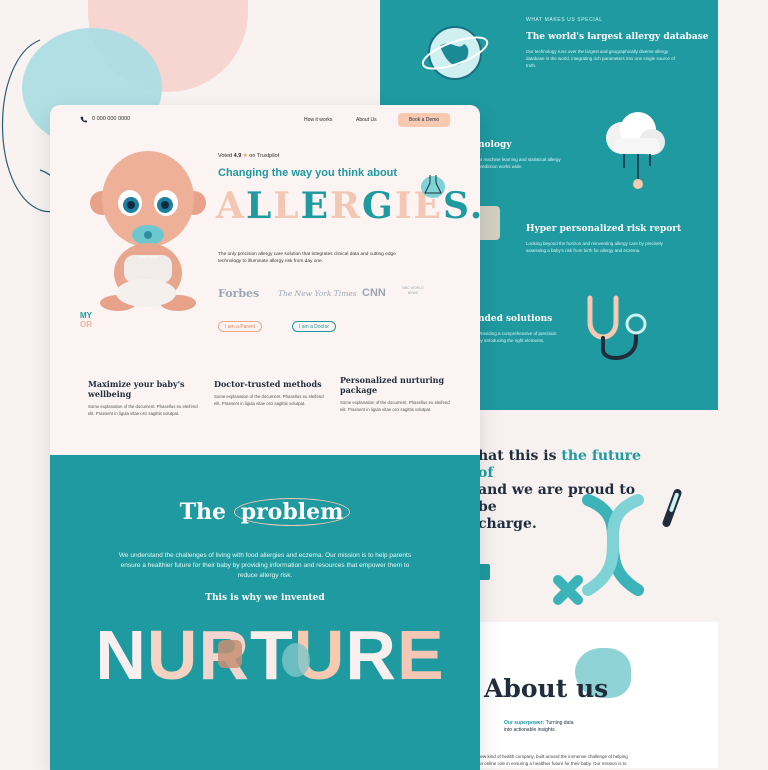  Describe the element at coordinates (392, 385) in the screenshot. I see `feature-title: Personalized nurturing package` at that location.